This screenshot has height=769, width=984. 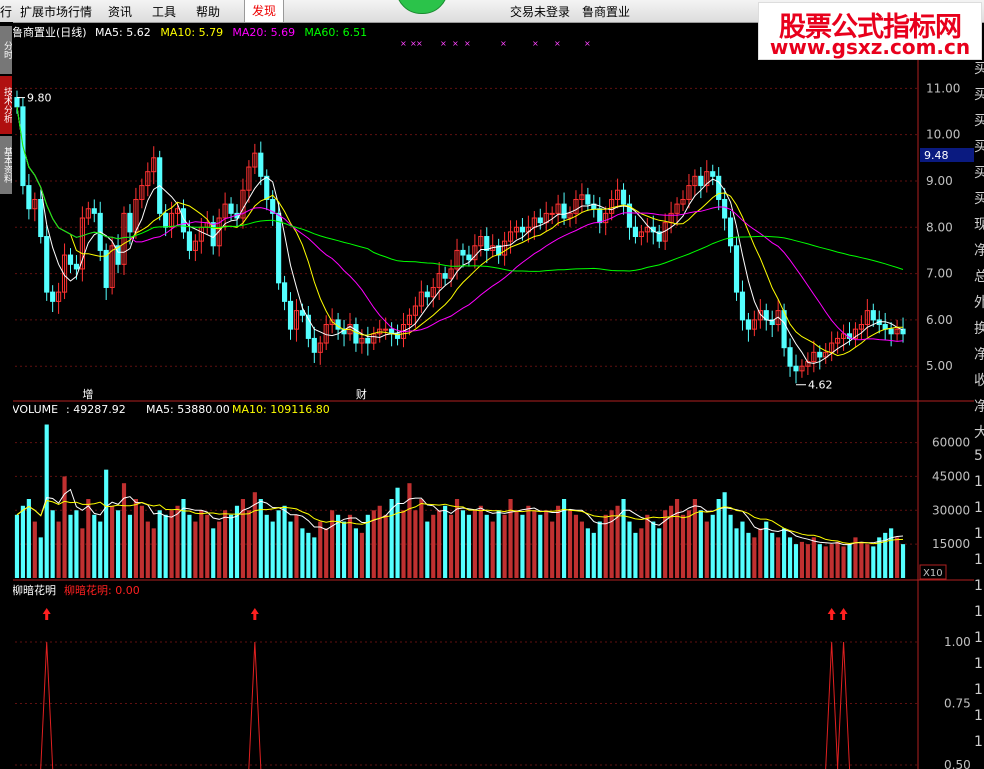 What do you see at coordinates (6, 11) in the screenshot?
I see `menu-item-partial: 行` at bounding box center [6, 11].